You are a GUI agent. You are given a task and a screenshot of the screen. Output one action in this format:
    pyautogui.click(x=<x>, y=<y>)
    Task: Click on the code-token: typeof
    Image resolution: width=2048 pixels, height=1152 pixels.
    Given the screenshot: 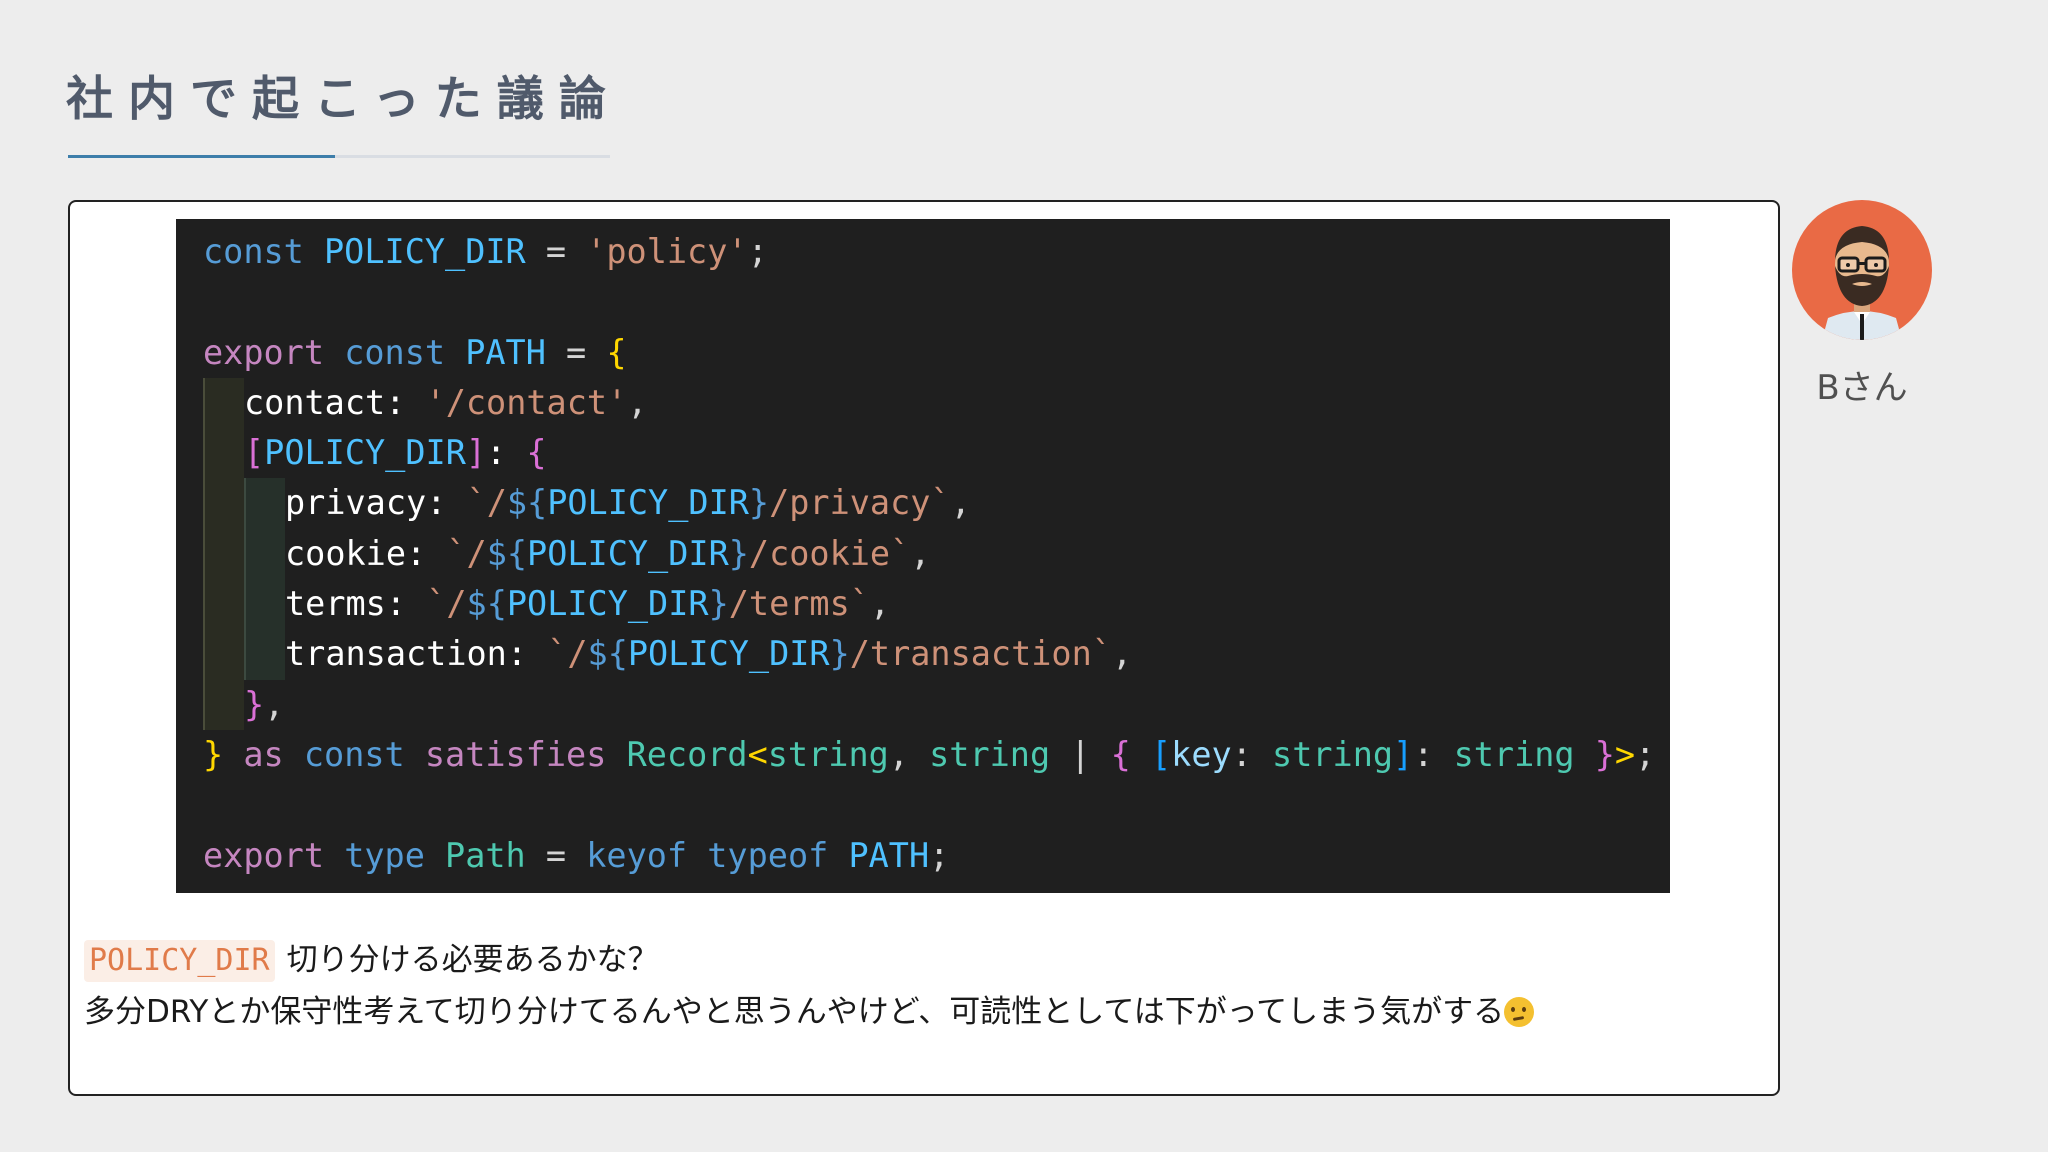 What is the action you would take?
    pyautogui.click(x=768, y=855)
    